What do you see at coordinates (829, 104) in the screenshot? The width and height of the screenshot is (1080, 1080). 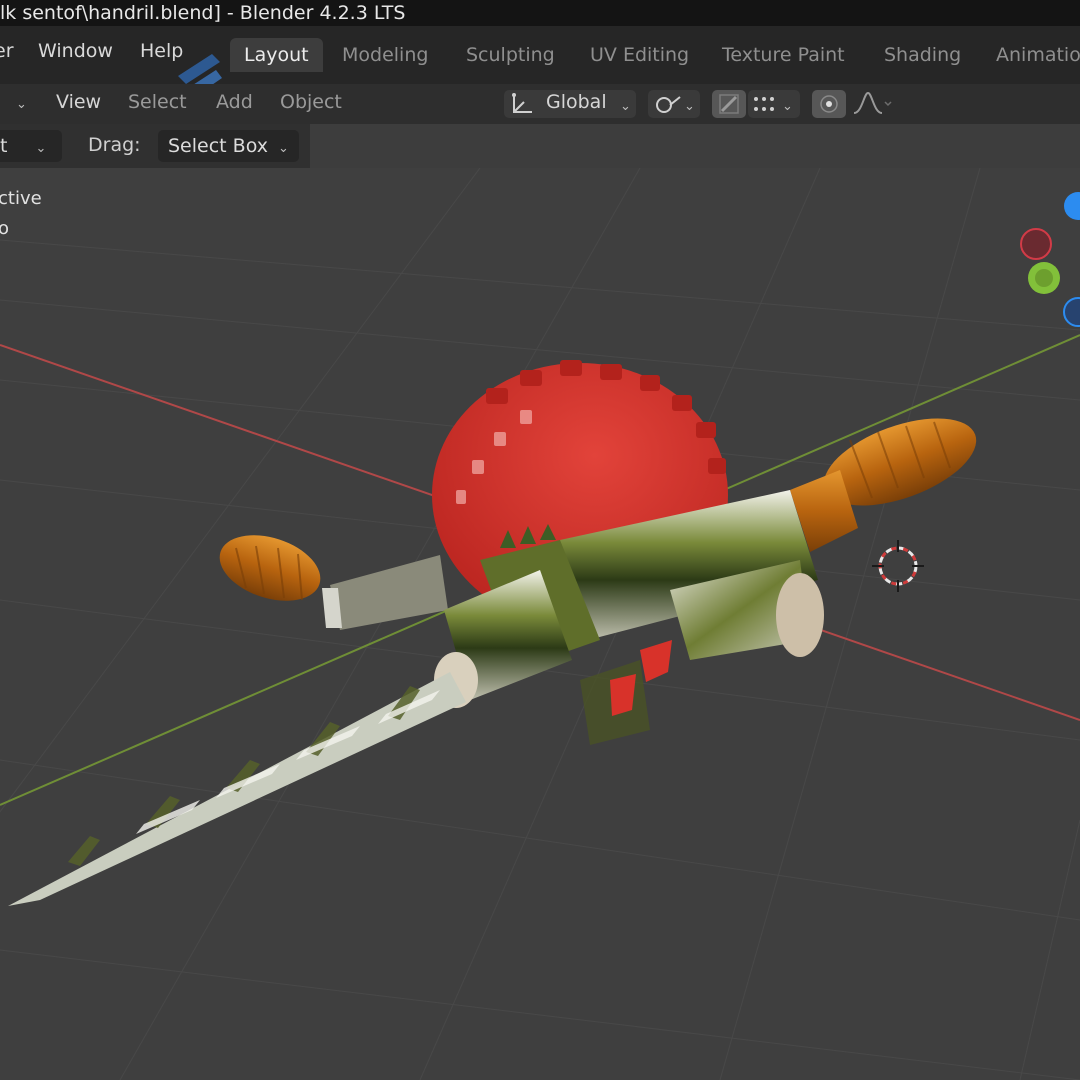 I see `proportional-editing-icon` at bounding box center [829, 104].